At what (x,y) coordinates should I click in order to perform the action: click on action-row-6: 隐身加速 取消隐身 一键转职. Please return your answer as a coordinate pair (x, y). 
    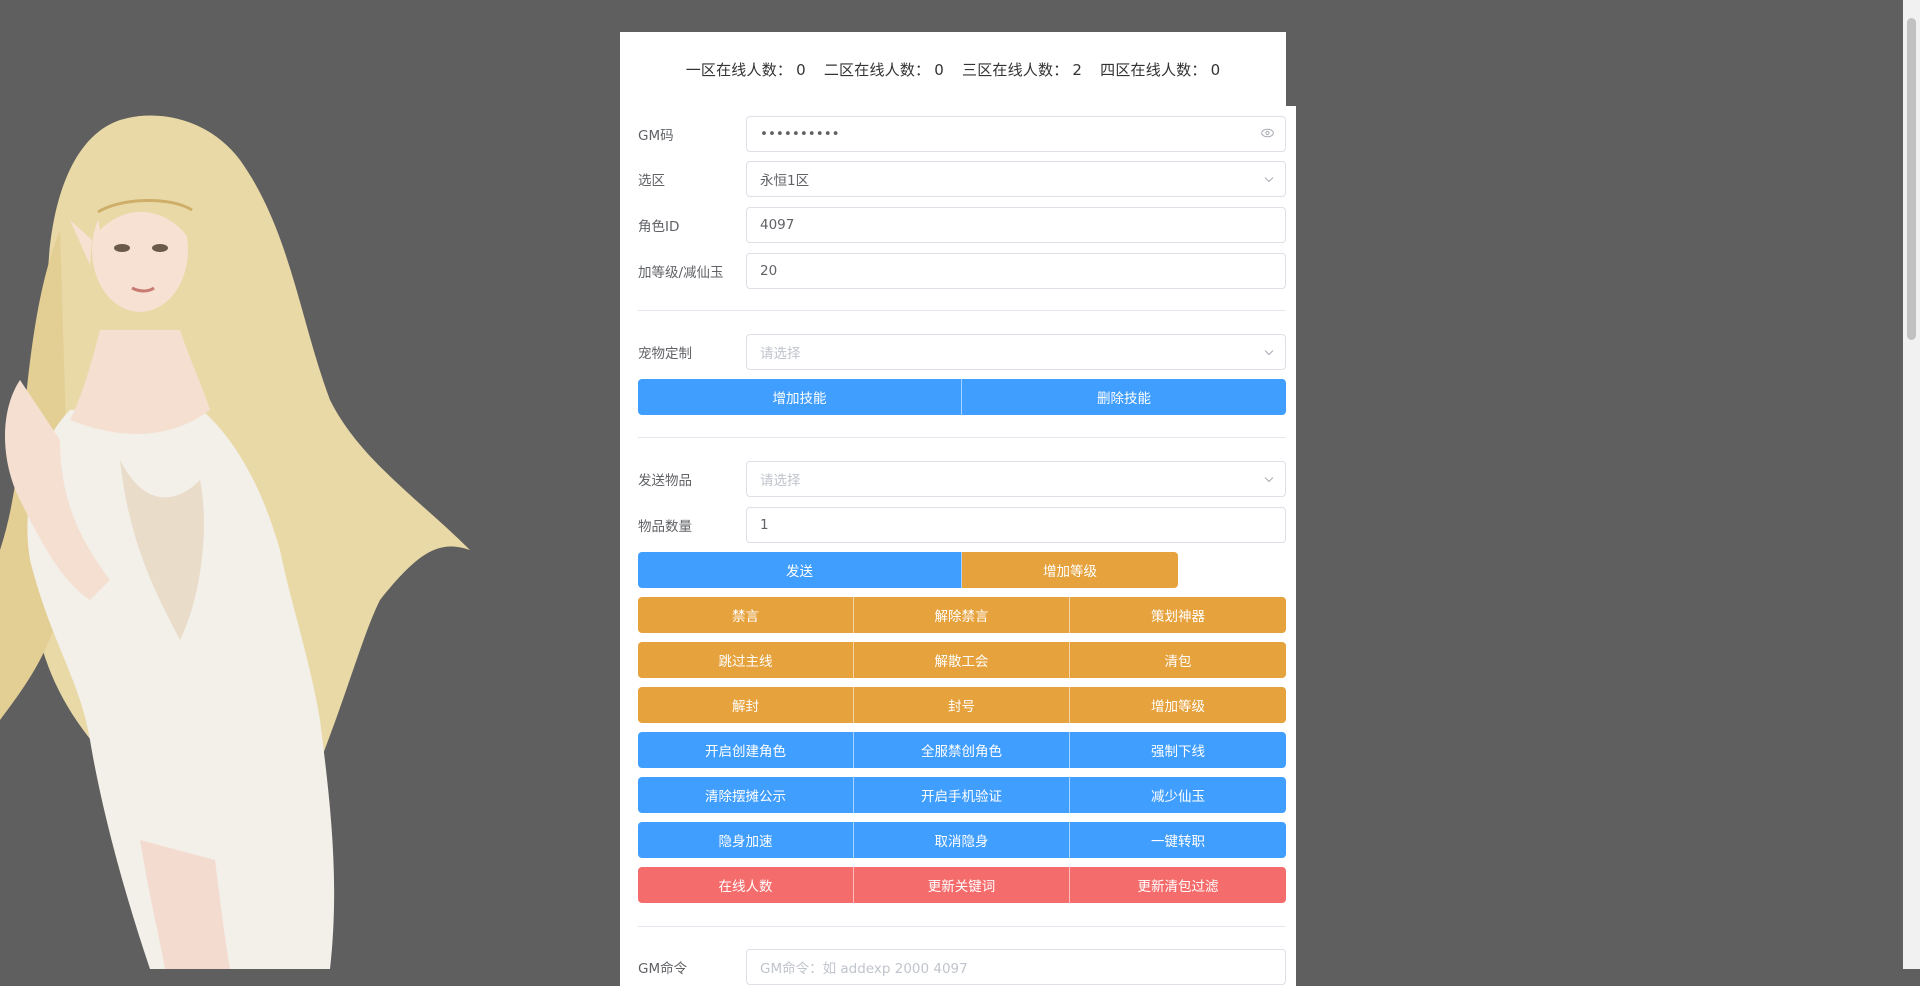
    Looking at the image, I should click on (962, 840).